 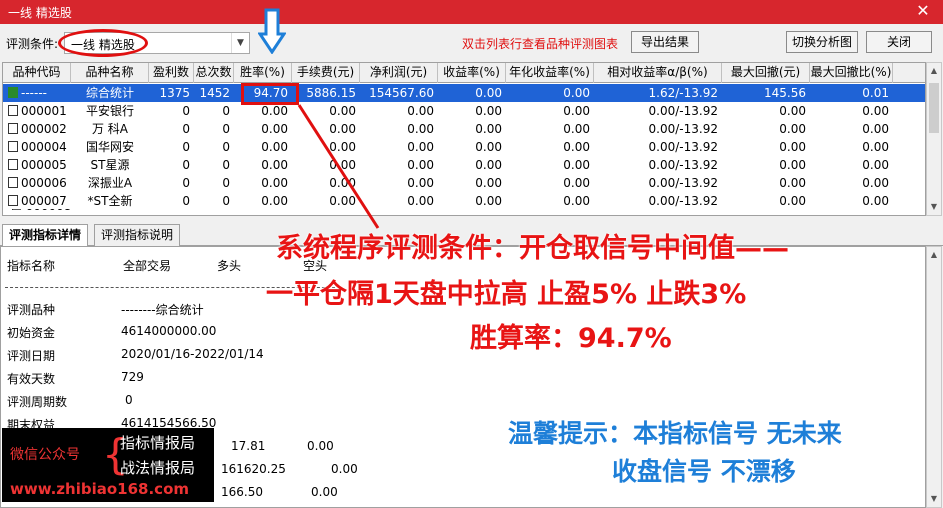 I want to click on column-header: 胜率(%), so click(x=263, y=73).